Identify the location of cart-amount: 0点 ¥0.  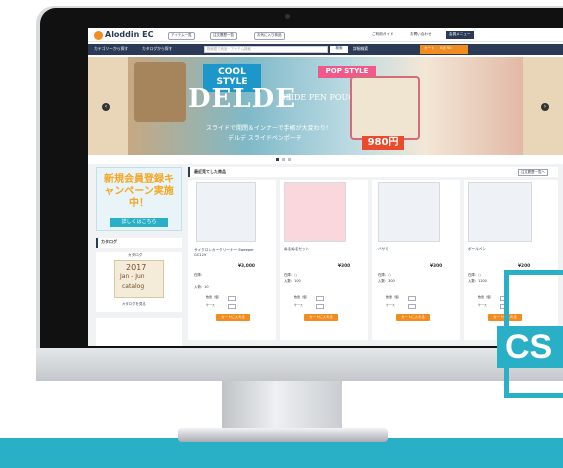
(446, 48).